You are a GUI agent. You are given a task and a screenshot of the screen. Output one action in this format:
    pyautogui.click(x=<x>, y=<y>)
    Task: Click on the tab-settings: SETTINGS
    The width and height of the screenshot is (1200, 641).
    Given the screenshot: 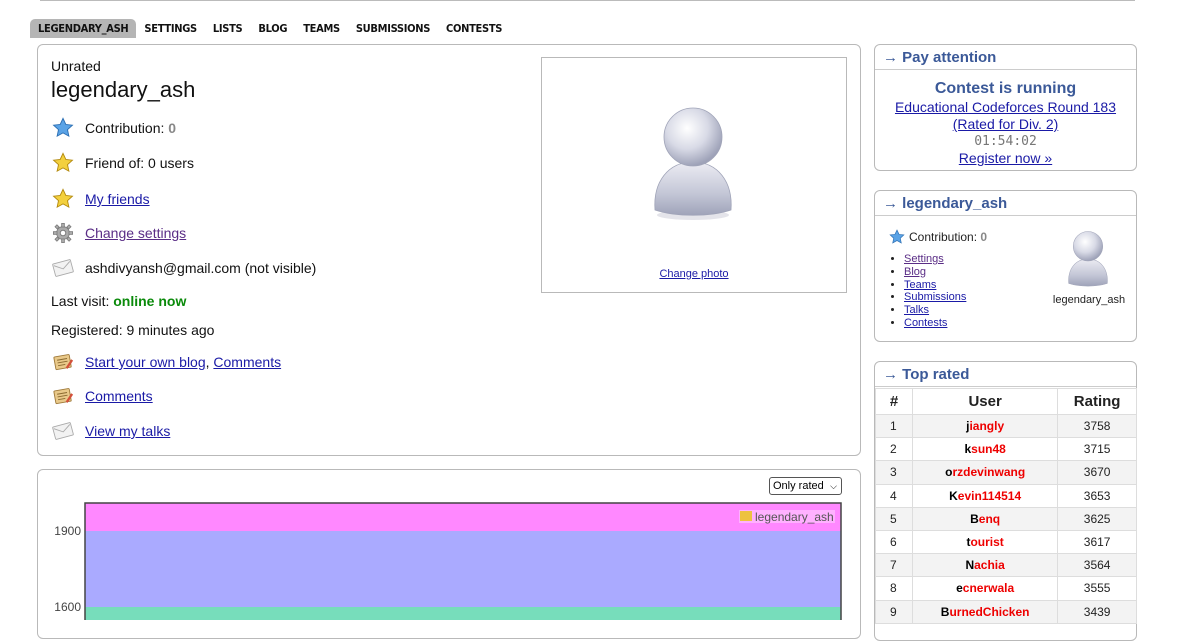 What is the action you would take?
    pyautogui.click(x=170, y=28)
    